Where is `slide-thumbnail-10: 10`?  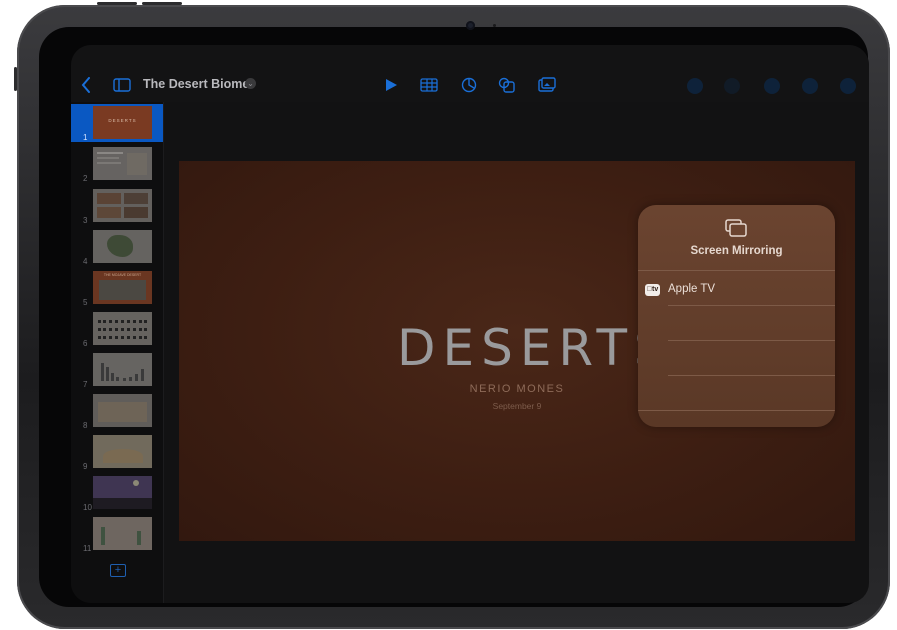
slide-thumbnail-10: 10 is located at coordinates (117, 493).